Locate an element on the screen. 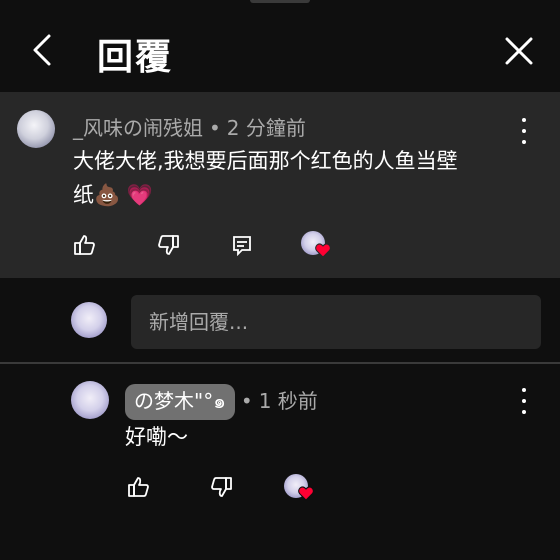 This screenshot has width=560, height=560. comment-text: 大佬大佬,我想要后面那个红色的人鱼当壁 纸💩 💗 is located at coordinates (265, 178).